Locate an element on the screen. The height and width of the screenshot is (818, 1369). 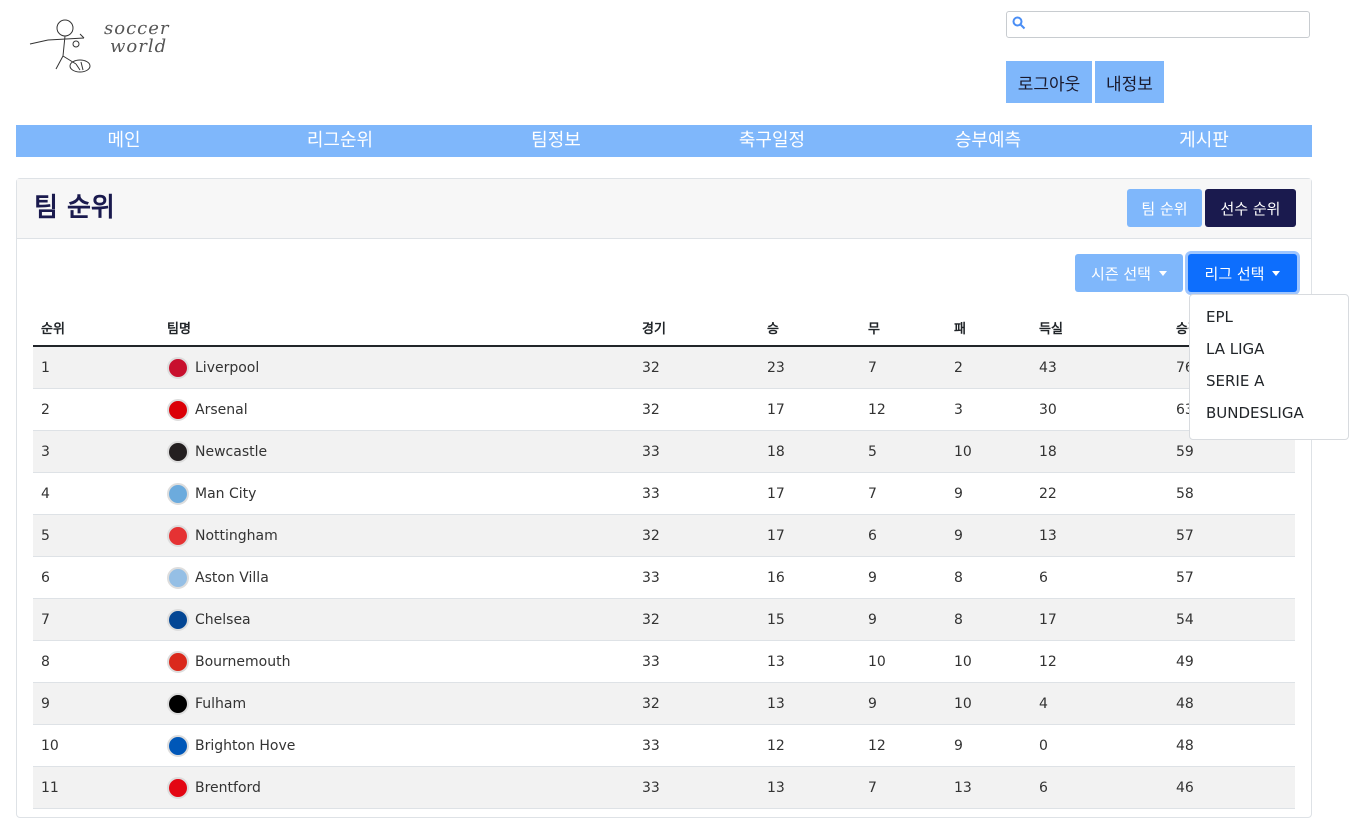
cell-lost: 2 is located at coordinates (988, 367).